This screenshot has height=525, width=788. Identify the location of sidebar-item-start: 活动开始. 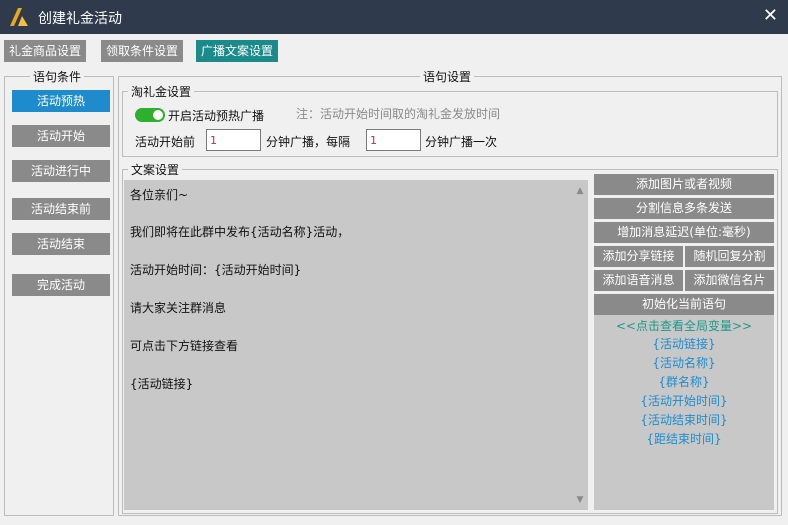
(61, 136).